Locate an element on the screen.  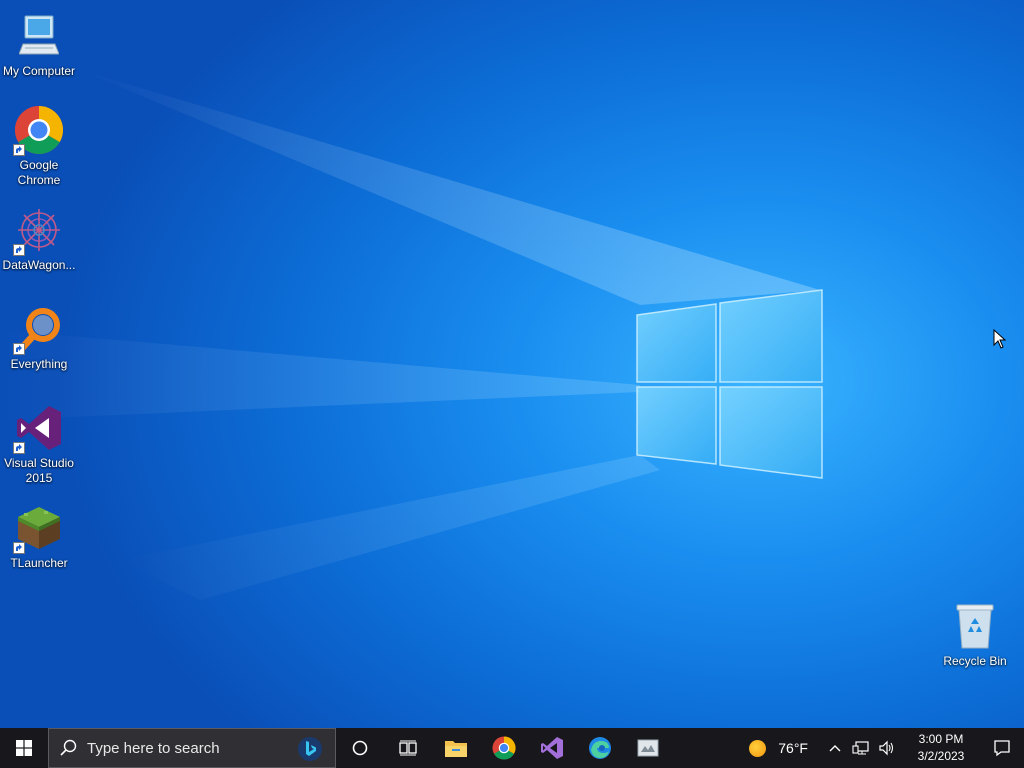
network-icon is located at coordinates (861, 748).